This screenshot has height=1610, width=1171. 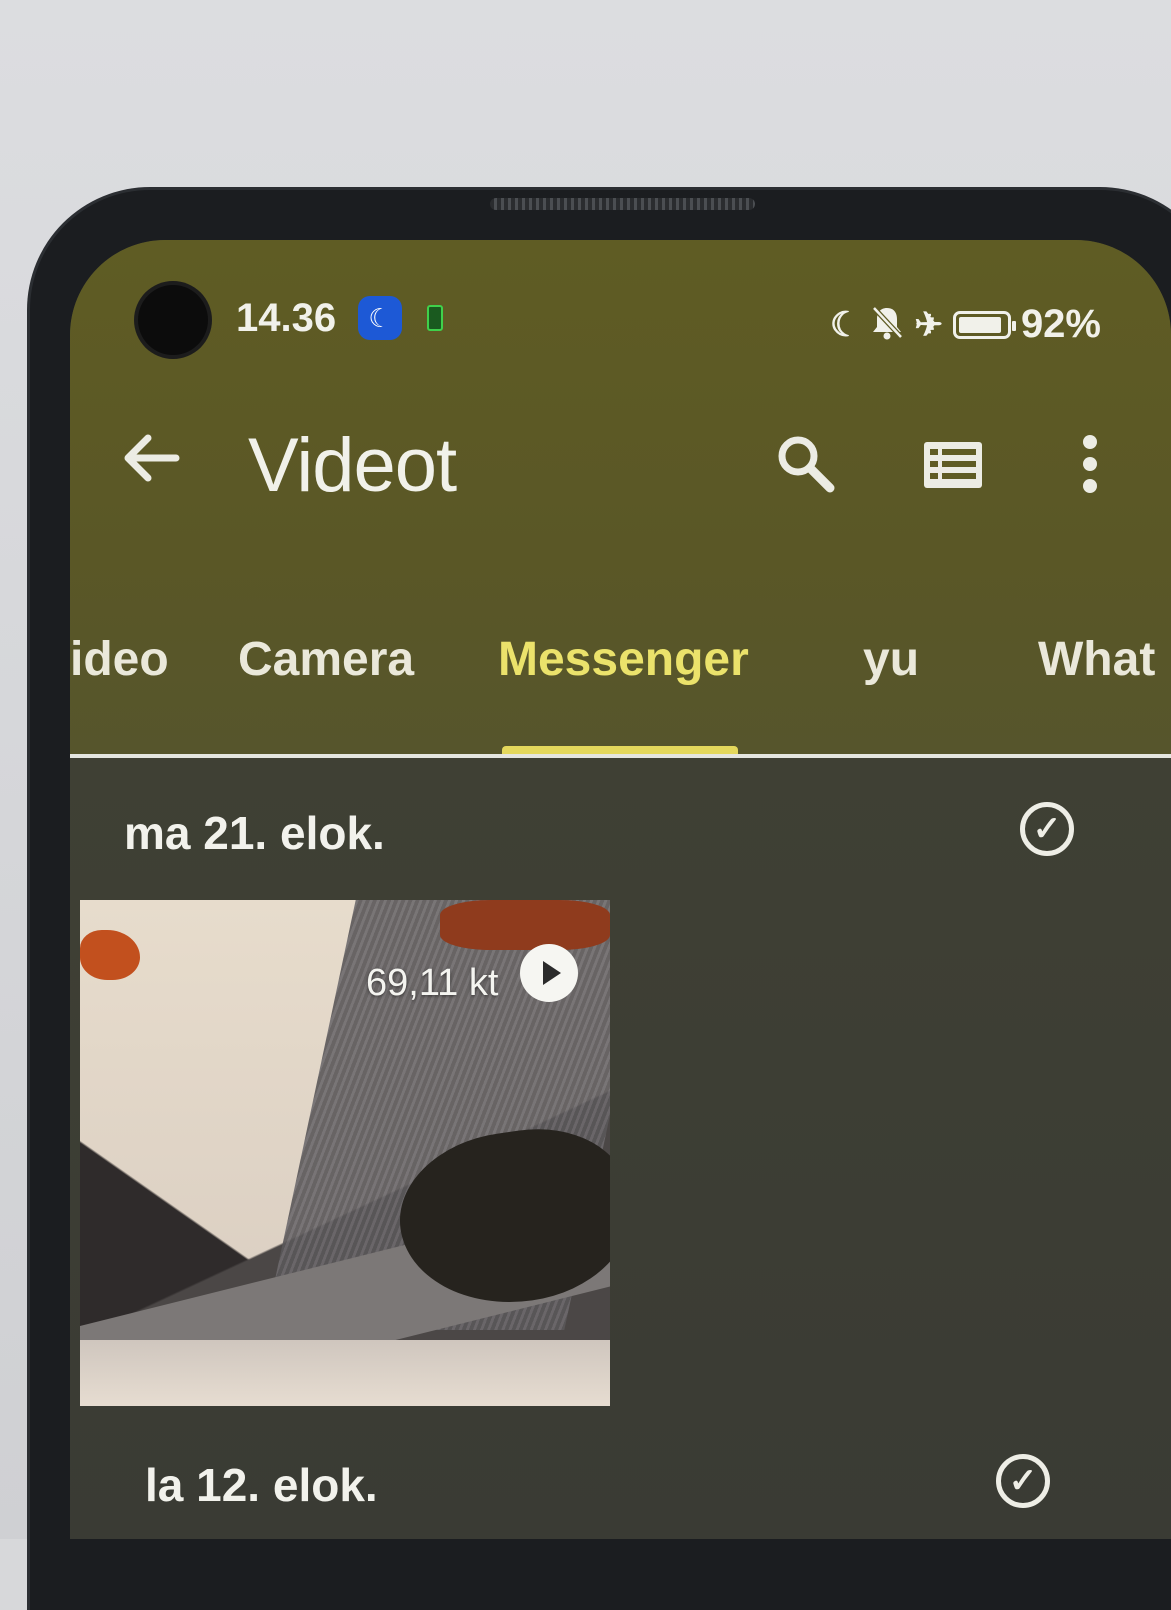 I want to click on battery-saver-icon, so click(x=435, y=318).